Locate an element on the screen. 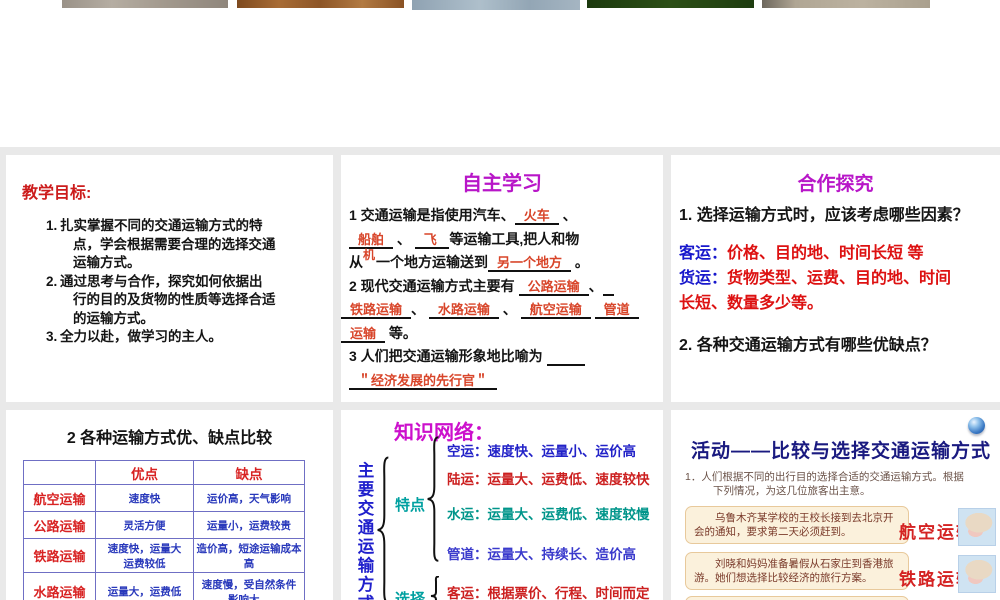 The image size is (1000, 600). network-item-land: 陆运：运量大、运费低、速度较快 is located at coordinates (548, 479).